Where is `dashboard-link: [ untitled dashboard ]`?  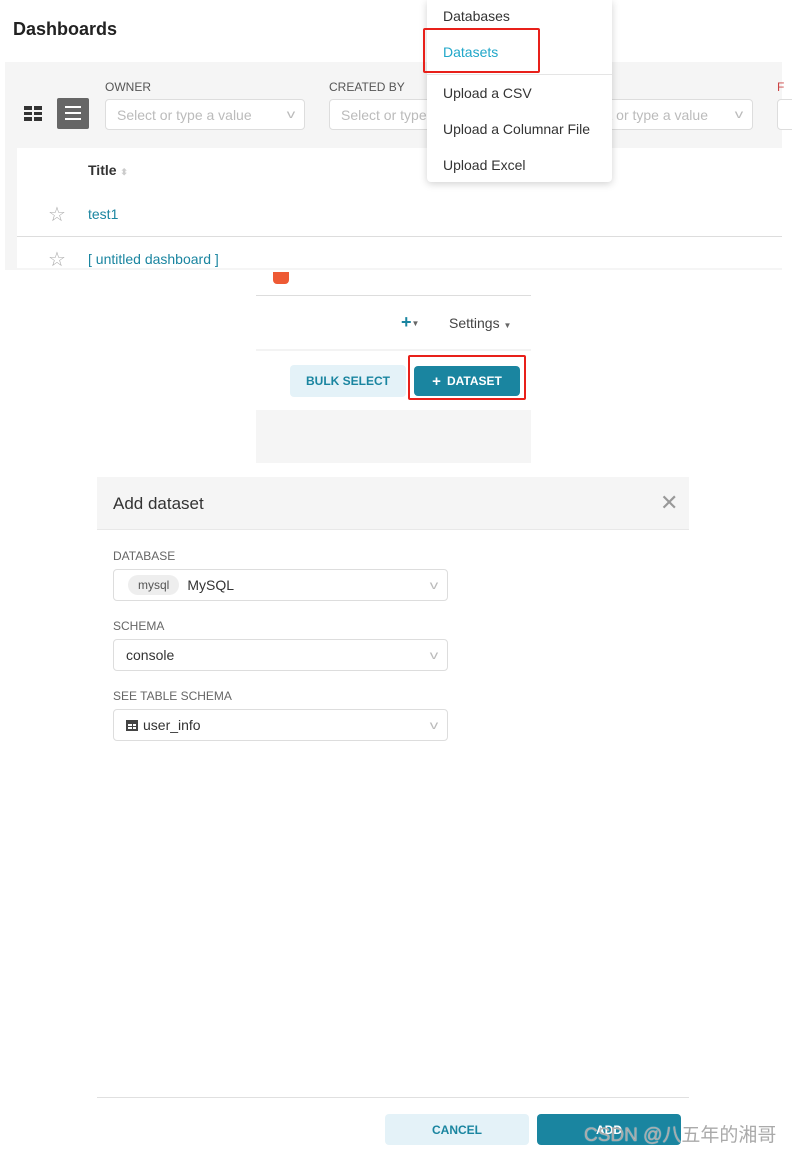
dashboard-link: [ untitled dashboard ] is located at coordinates (153, 259).